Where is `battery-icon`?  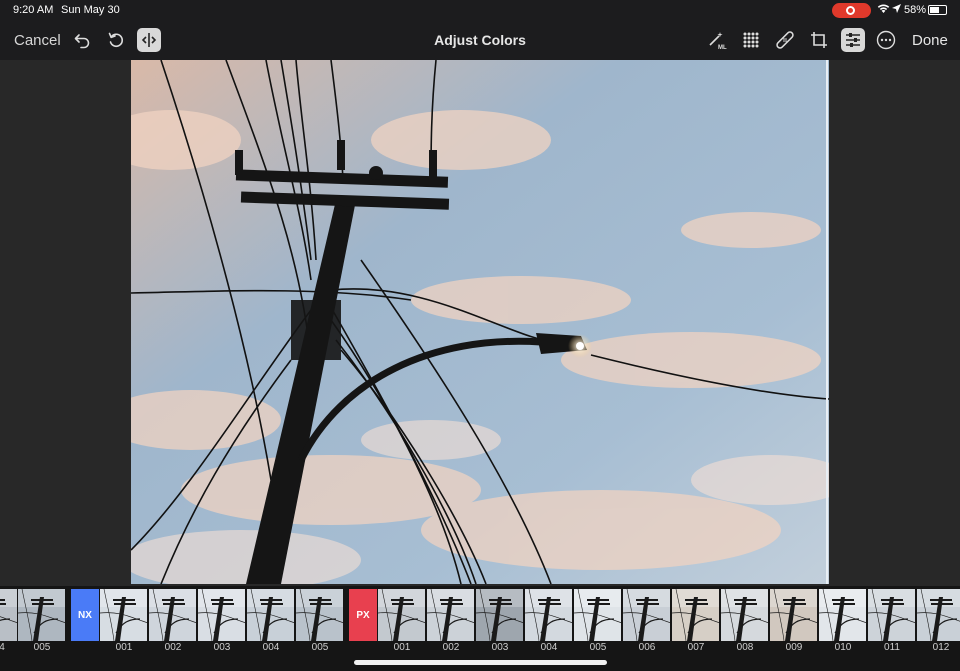
battery-icon is located at coordinates (937, 10).